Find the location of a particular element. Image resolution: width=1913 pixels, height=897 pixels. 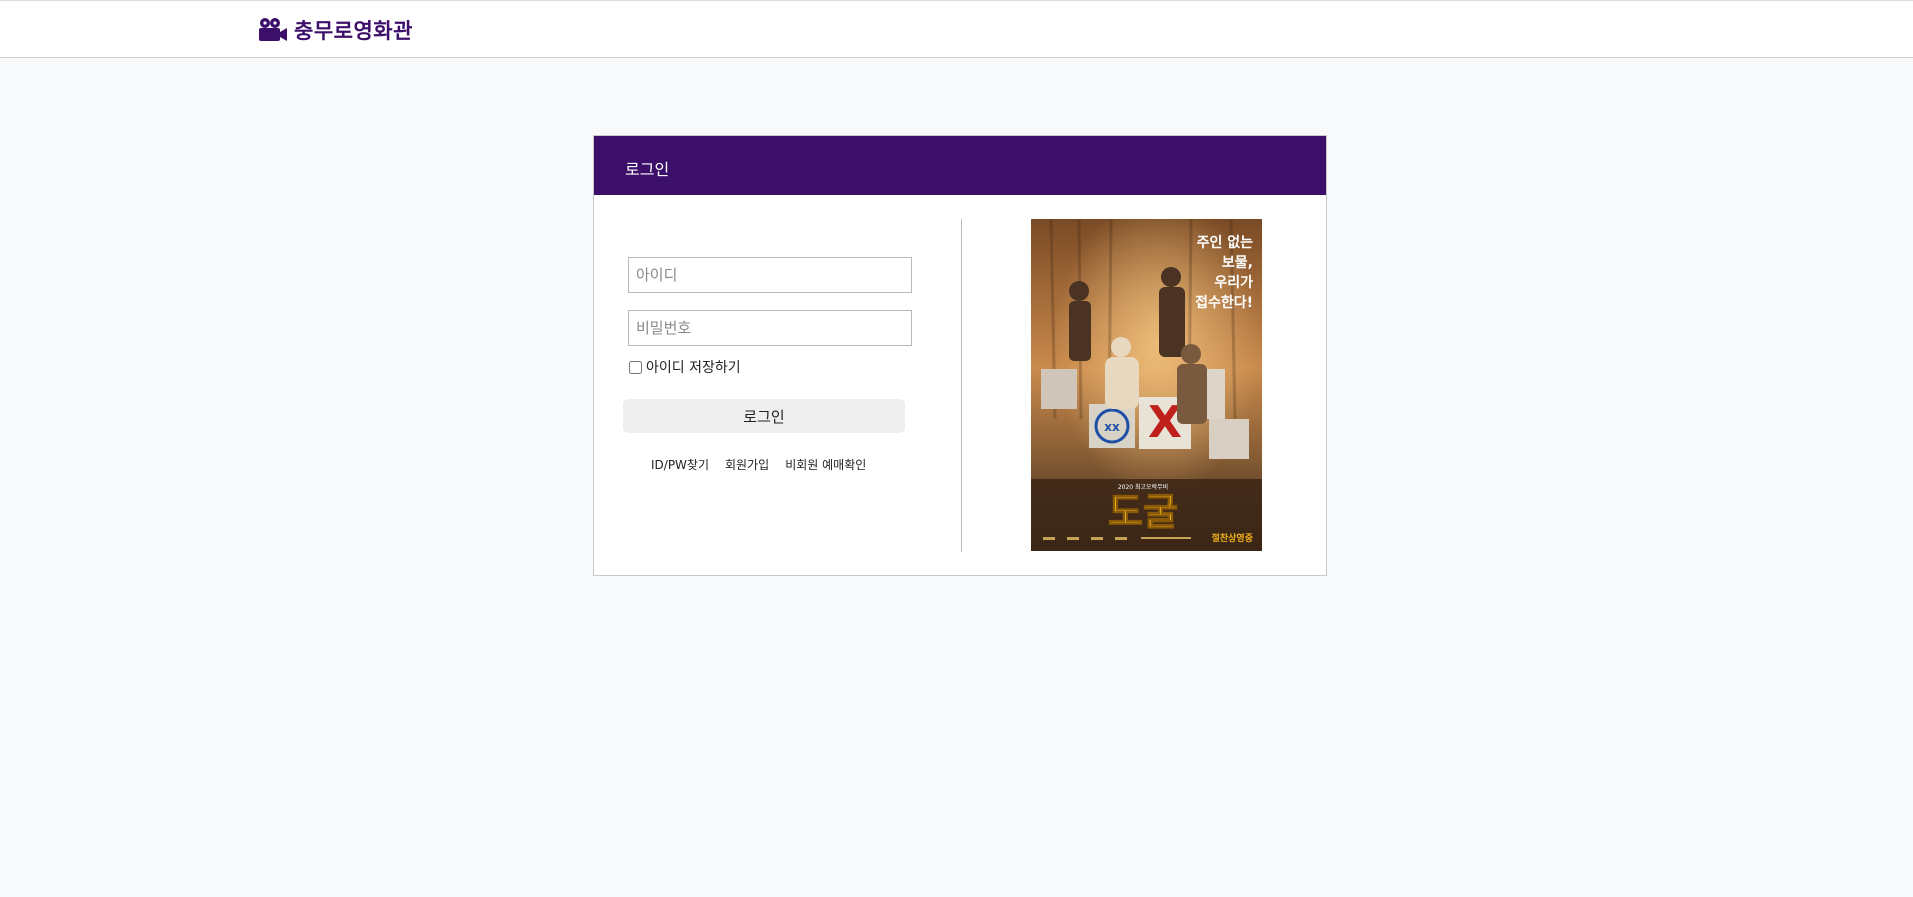

poster-tagline-line-1: 주인 없는 is located at coordinates (1225, 242).